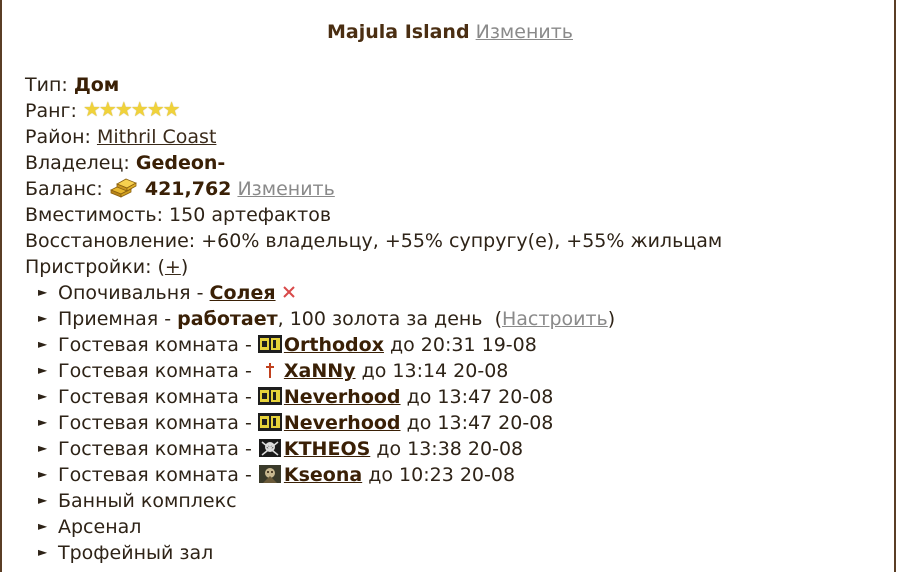 Image resolution: width=900 pixels, height=572 pixels. What do you see at coordinates (455, 137) in the screenshot?
I see `district-row: Район: Mithril Coast` at bounding box center [455, 137].